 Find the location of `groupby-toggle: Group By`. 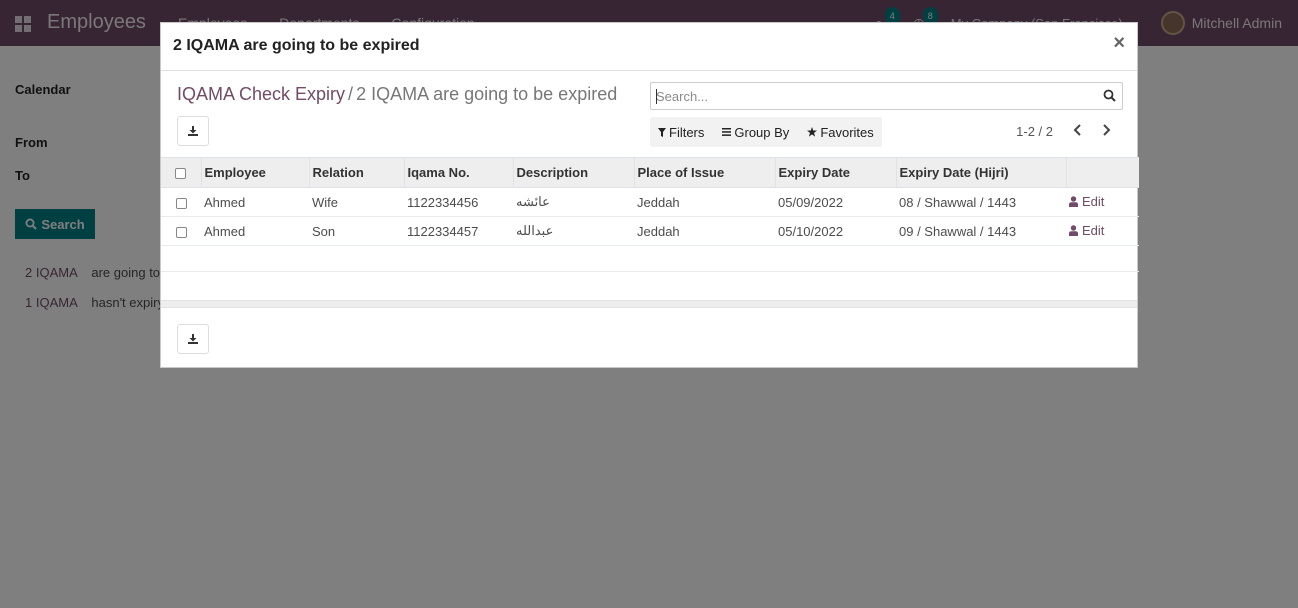

groupby-toggle: Group By is located at coordinates (755, 132).